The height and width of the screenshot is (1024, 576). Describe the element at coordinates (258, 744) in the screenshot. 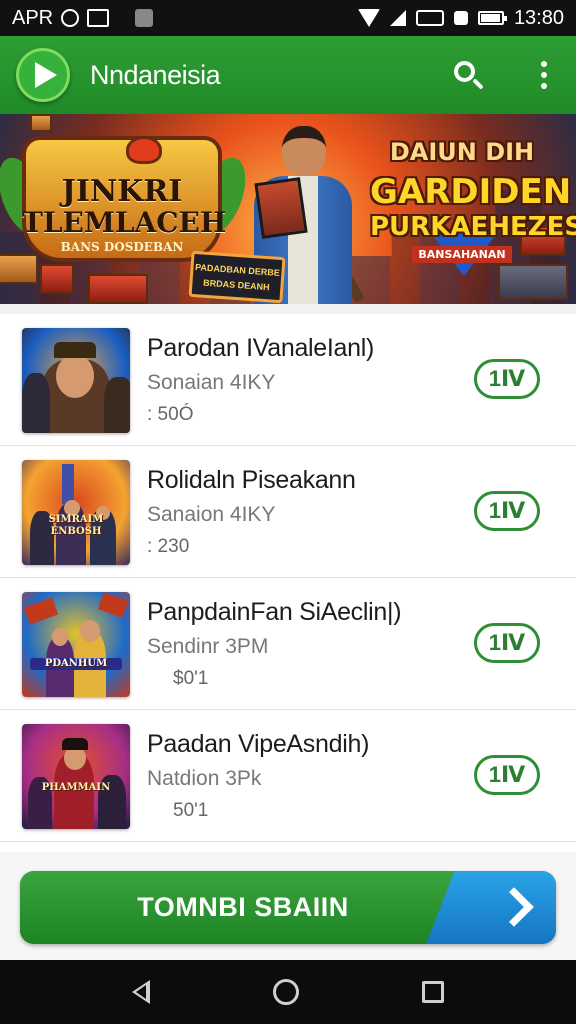

I see `game-title: Paadan VipeAsndih)` at that location.